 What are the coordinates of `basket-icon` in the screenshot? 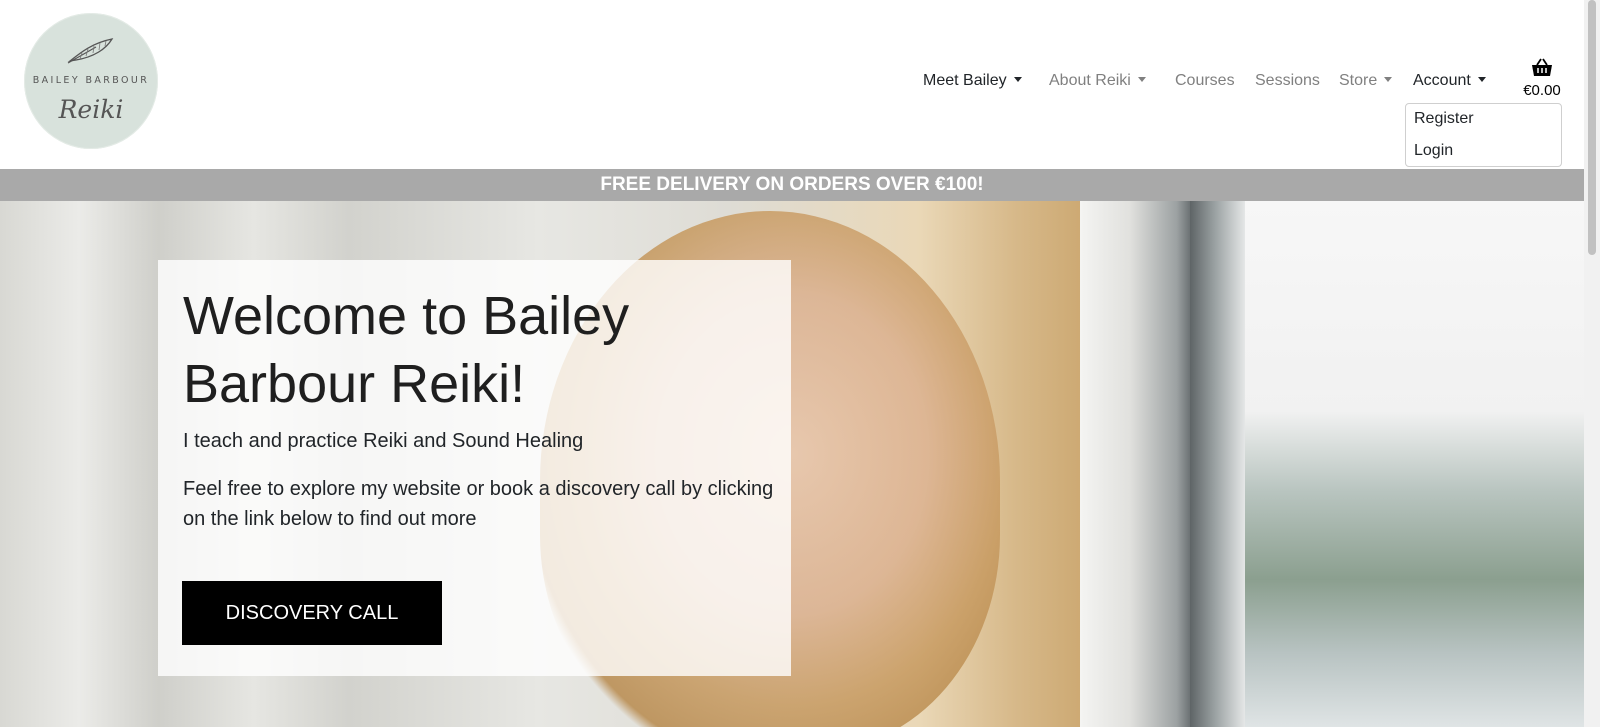 It's located at (1542, 67).